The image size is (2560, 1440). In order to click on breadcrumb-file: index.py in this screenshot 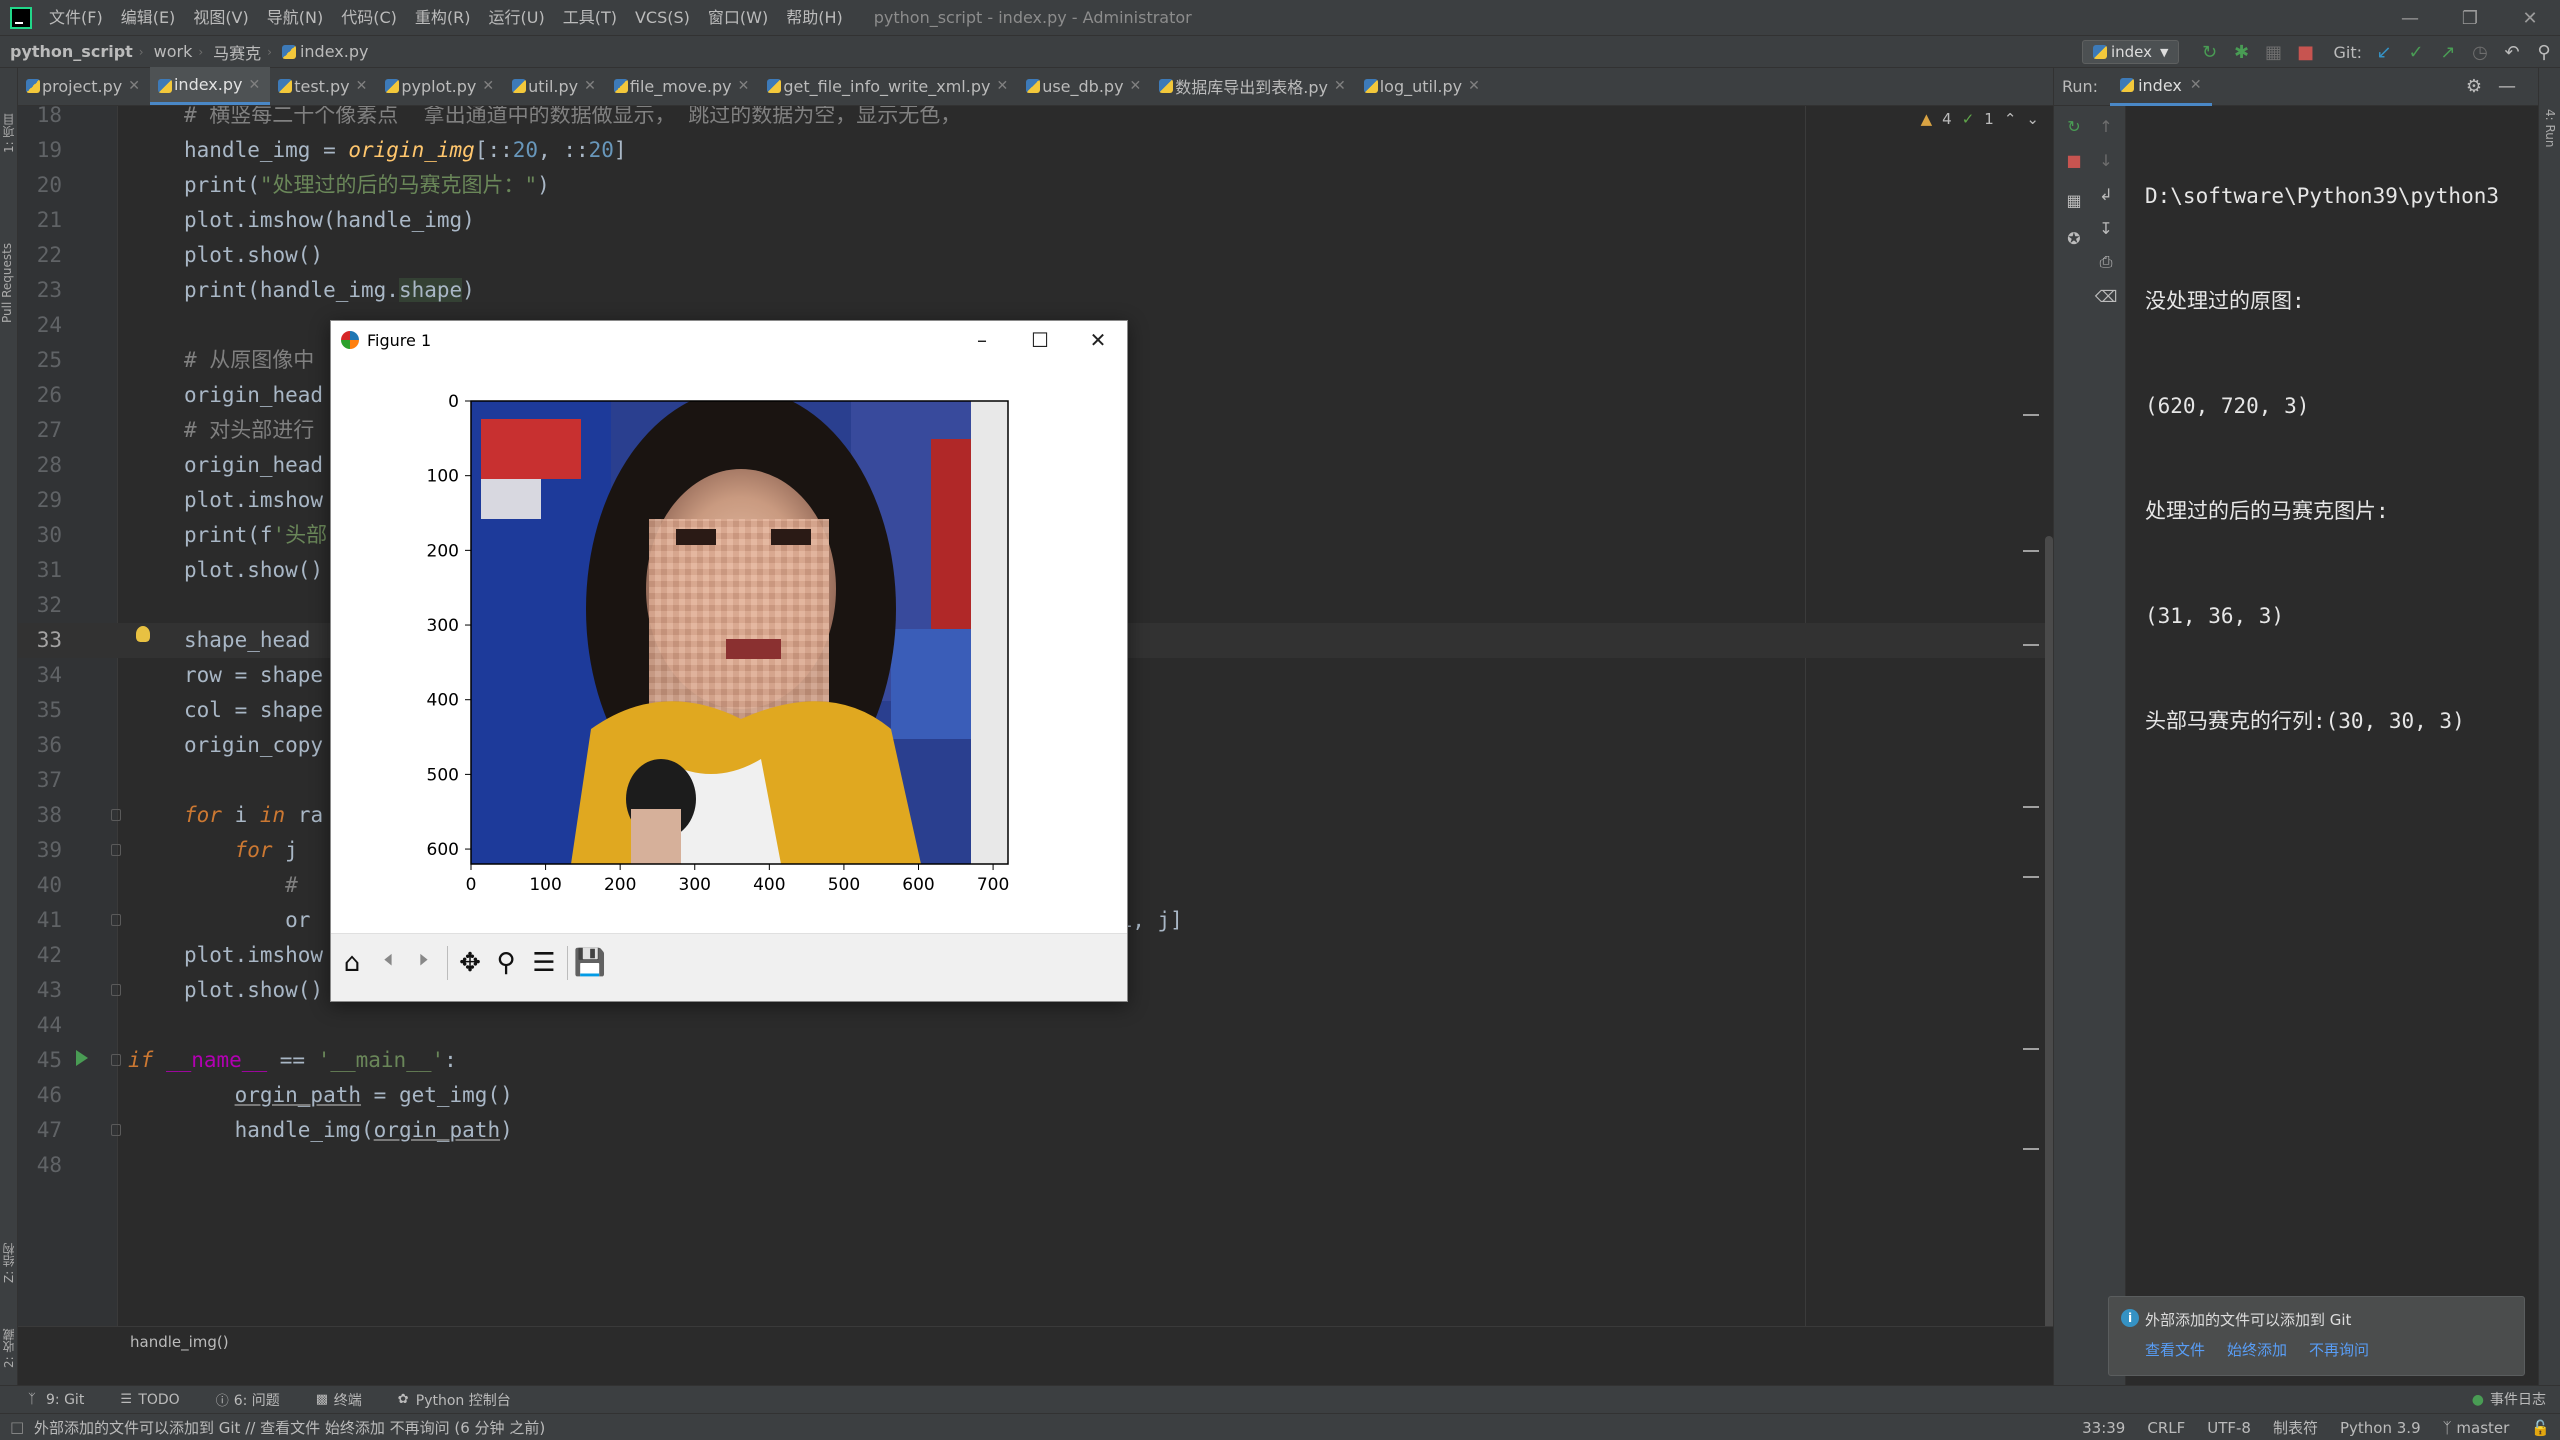, I will do `click(323, 51)`.